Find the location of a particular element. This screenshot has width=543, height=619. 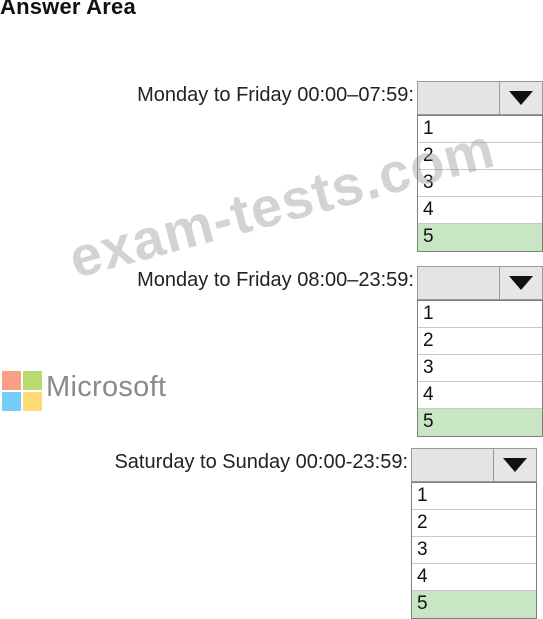

microsoft-logo-text: Microsoft is located at coordinates (106, 387).